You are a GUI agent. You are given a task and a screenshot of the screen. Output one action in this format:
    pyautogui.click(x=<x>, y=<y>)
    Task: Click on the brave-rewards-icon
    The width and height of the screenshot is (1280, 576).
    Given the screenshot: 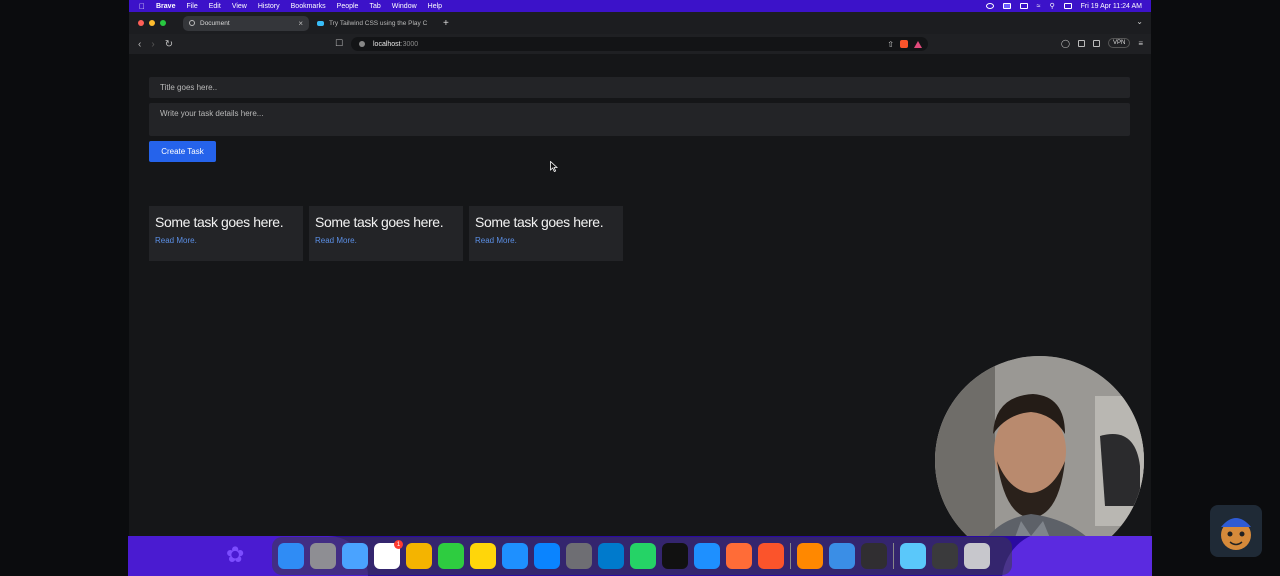 What is the action you would take?
    pyautogui.click(x=918, y=44)
    